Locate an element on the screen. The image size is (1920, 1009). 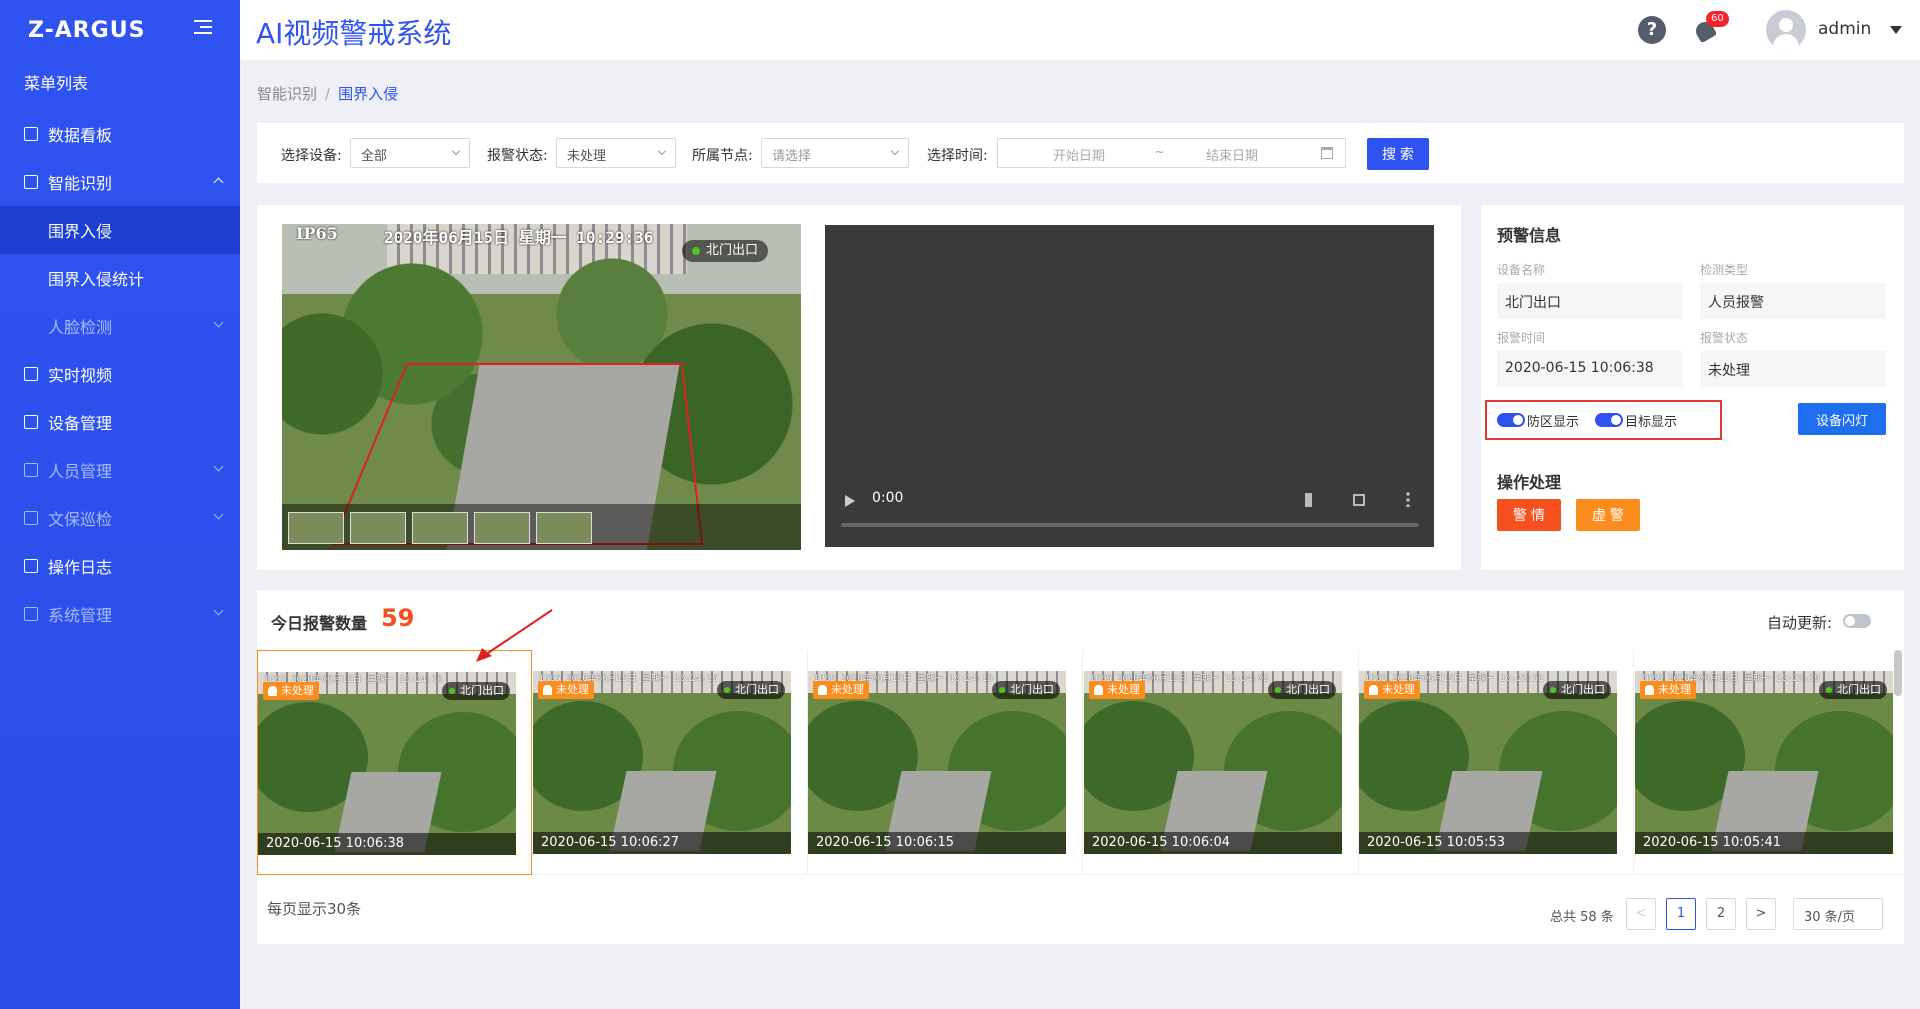
avatar is located at coordinates (1786, 30).